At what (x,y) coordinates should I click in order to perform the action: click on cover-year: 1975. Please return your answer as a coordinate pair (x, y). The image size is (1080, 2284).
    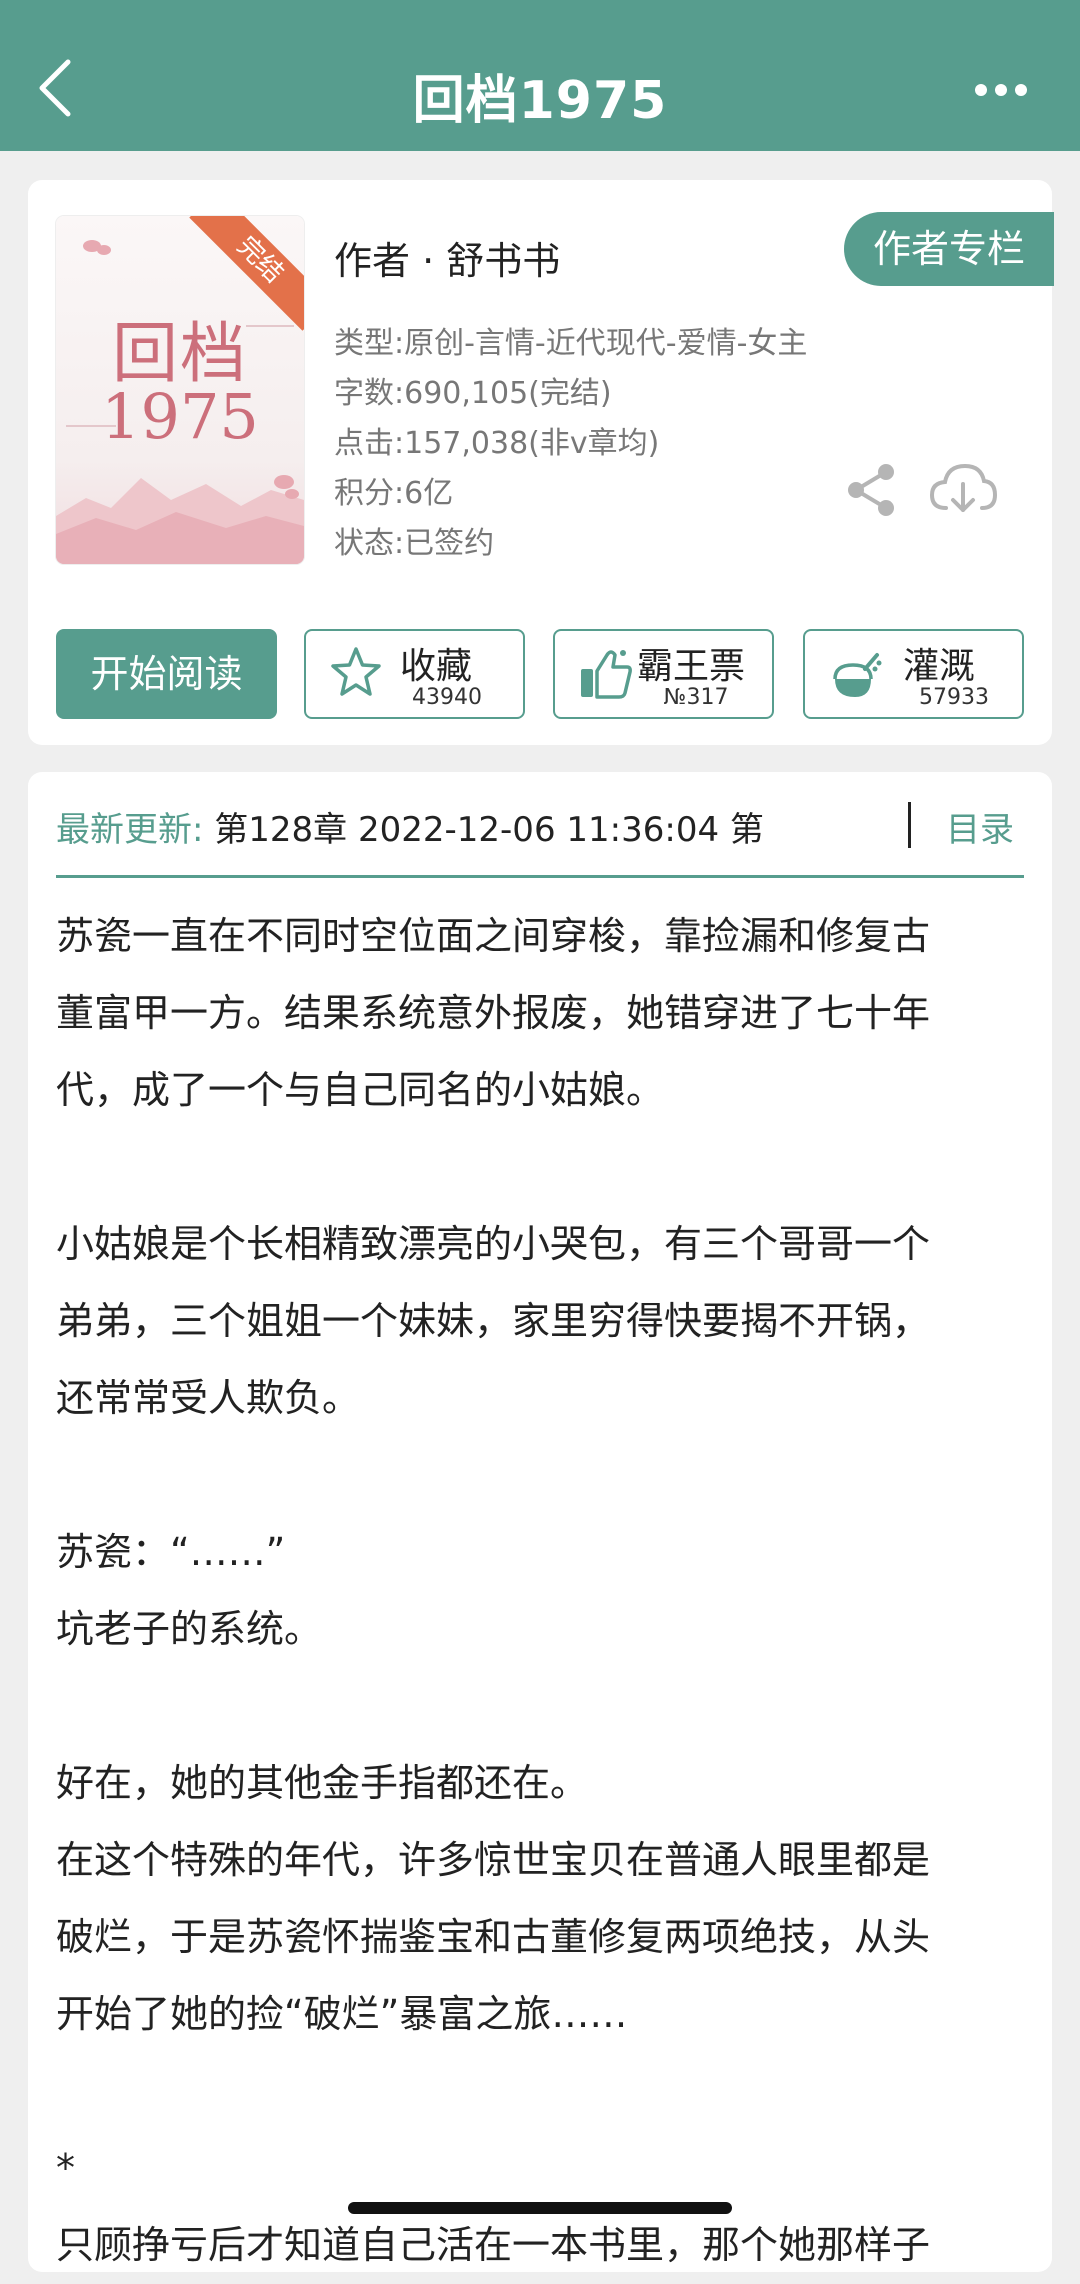
    Looking at the image, I should click on (180, 416).